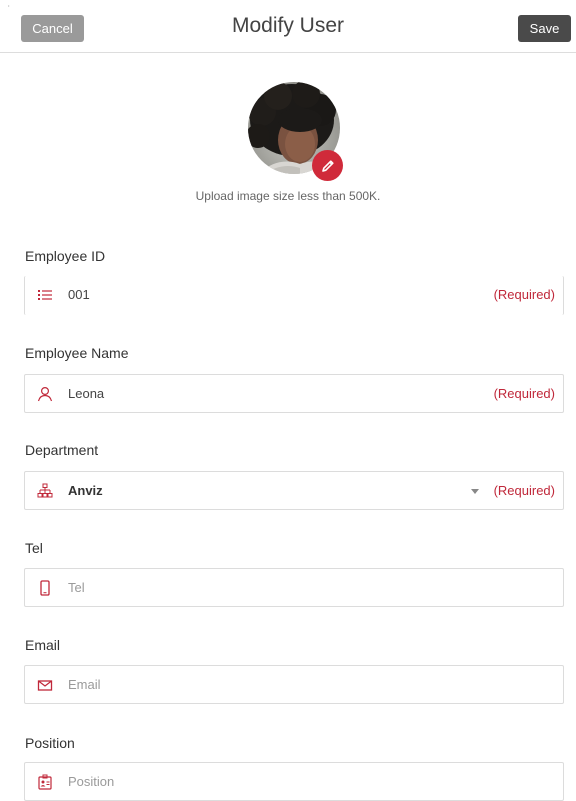 Image resolution: width=576 pixels, height=801 pixels. Describe the element at coordinates (45, 295) in the screenshot. I see `list-icon` at that location.